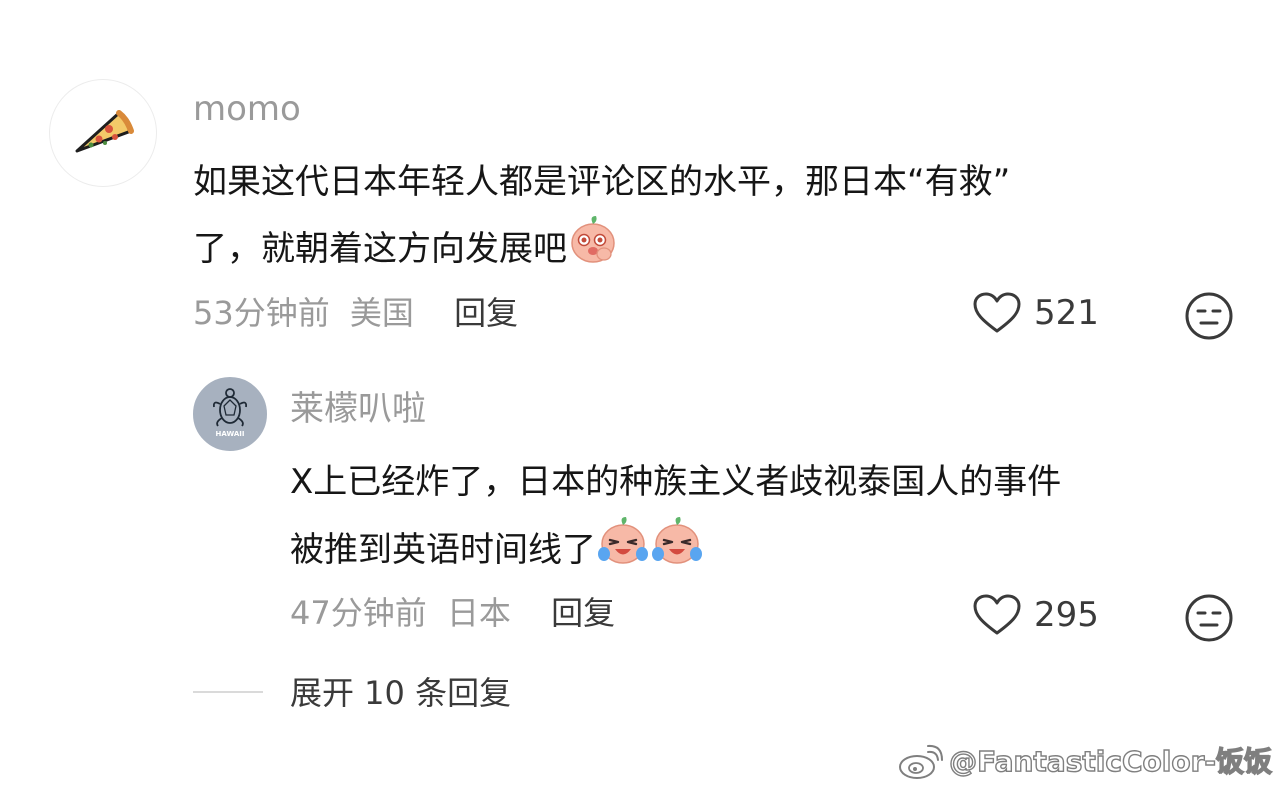 The width and height of the screenshot is (1284, 794). What do you see at coordinates (381, 313) in the screenshot?
I see `comment-location: 美国` at bounding box center [381, 313].